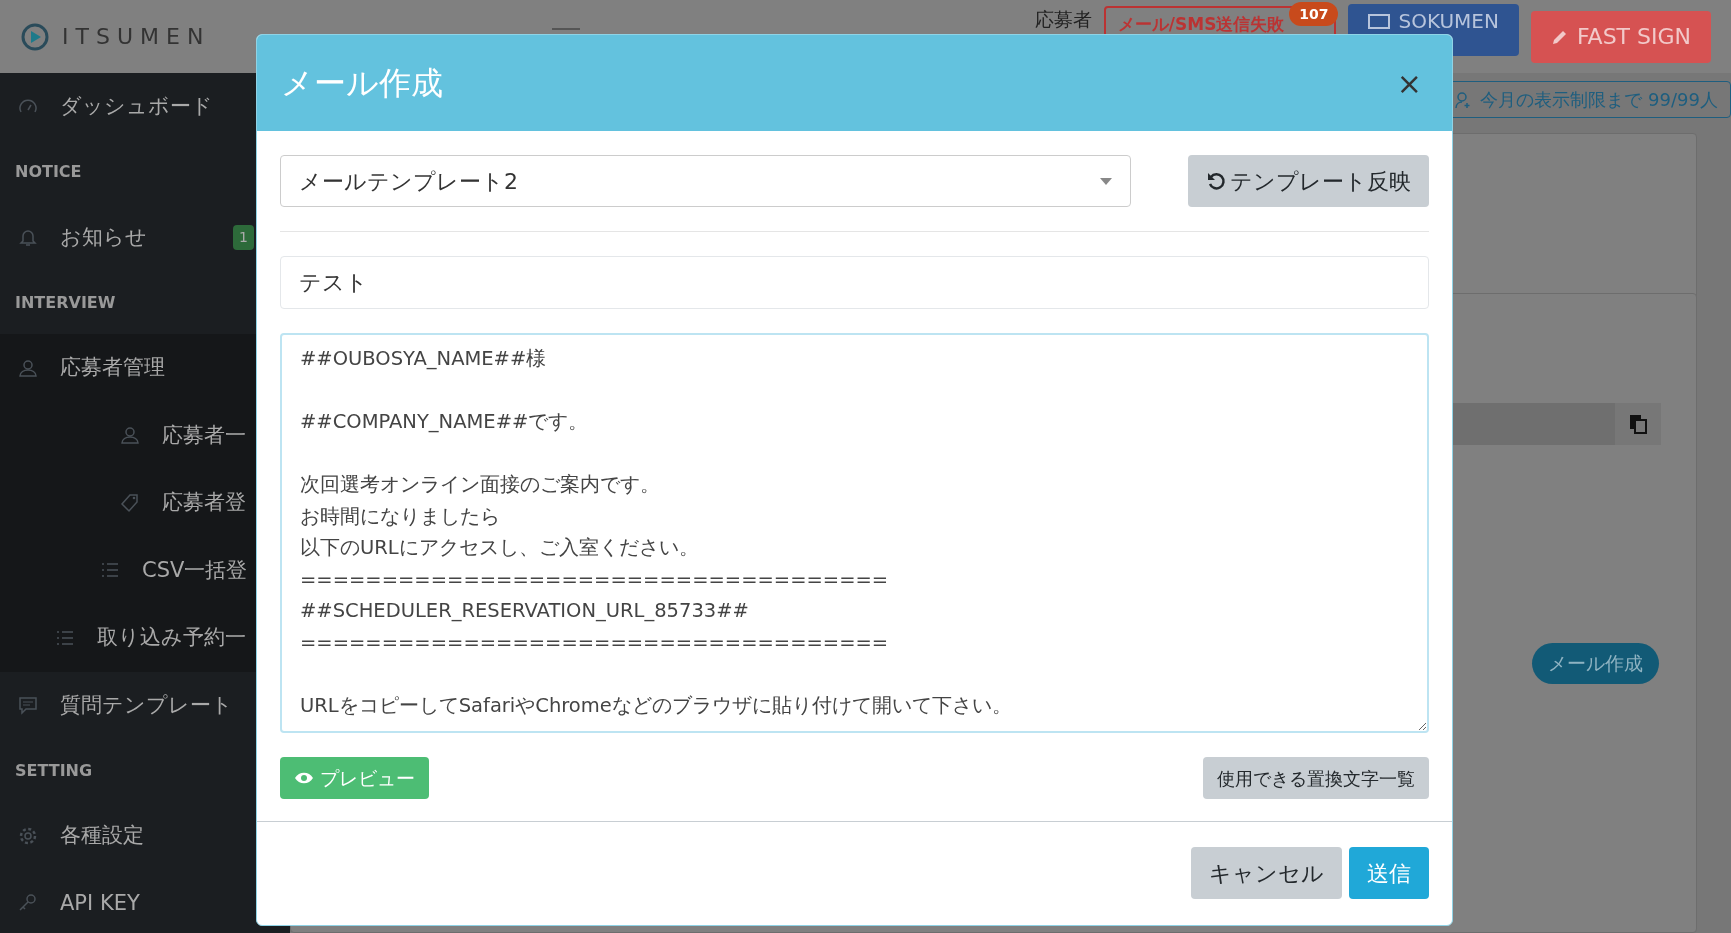  Describe the element at coordinates (400, 516) in the screenshot. I see `text-line: お時間になりましたら` at that location.